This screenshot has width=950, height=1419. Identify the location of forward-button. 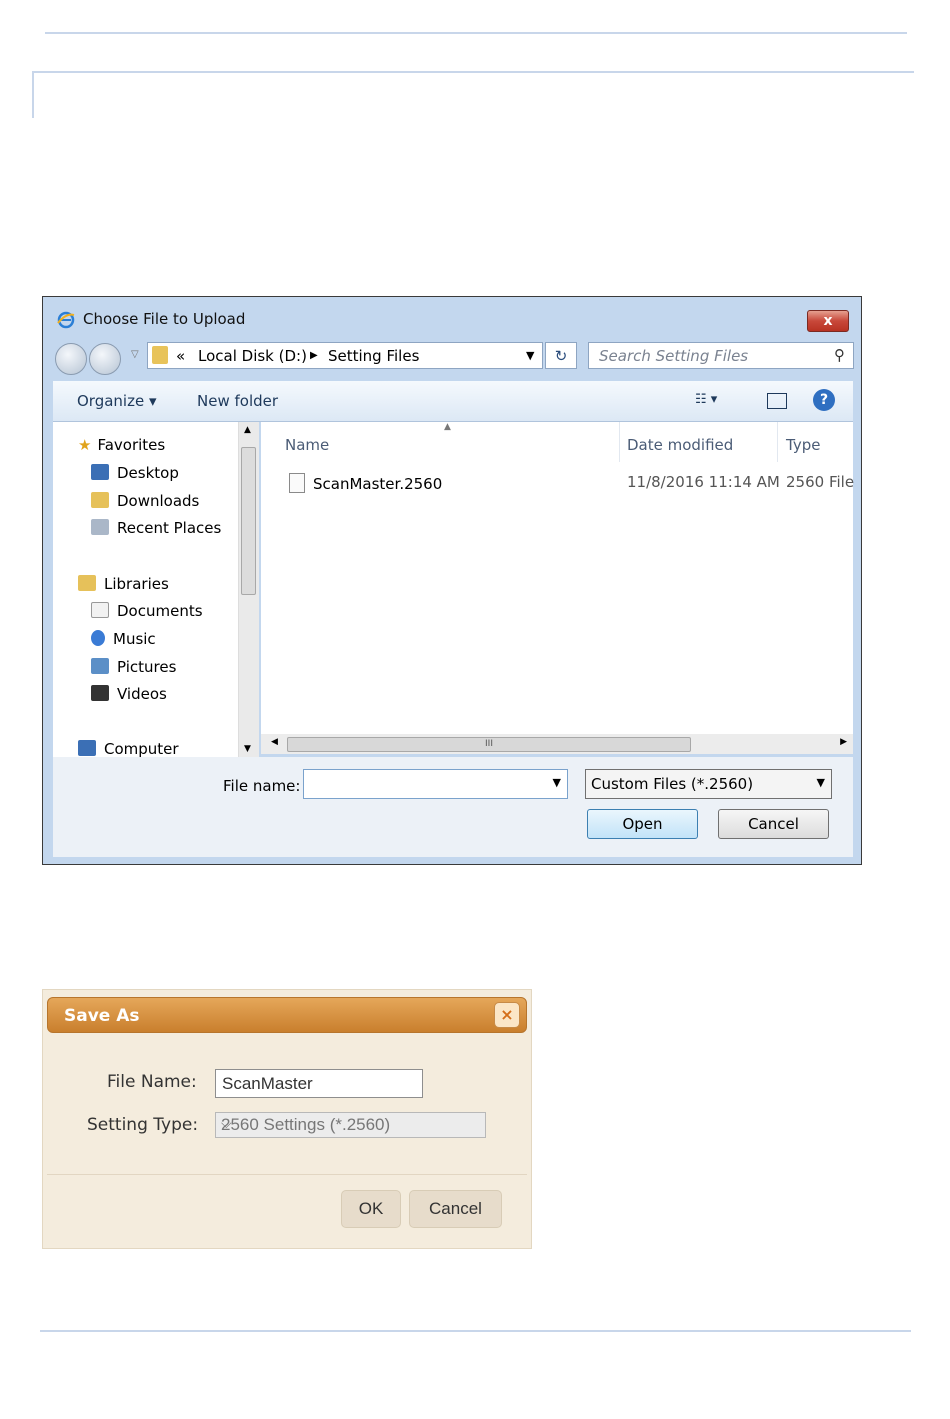
(105, 359).